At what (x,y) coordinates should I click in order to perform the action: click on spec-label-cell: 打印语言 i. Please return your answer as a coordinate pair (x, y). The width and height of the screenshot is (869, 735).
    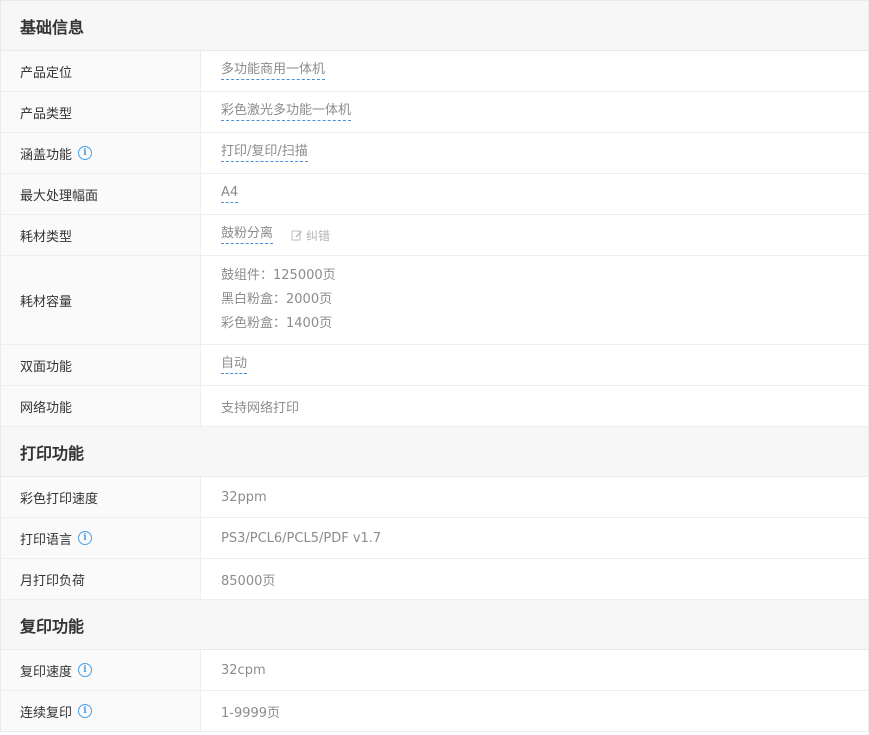
    Looking at the image, I should click on (101, 538).